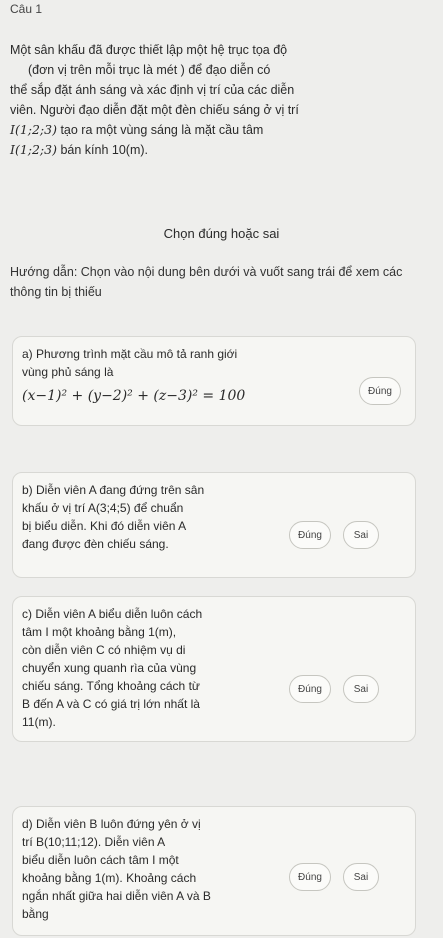 Image resolution: width=443 pixels, height=938 pixels. I want to click on statement-c-false-button: Sai, so click(361, 689).